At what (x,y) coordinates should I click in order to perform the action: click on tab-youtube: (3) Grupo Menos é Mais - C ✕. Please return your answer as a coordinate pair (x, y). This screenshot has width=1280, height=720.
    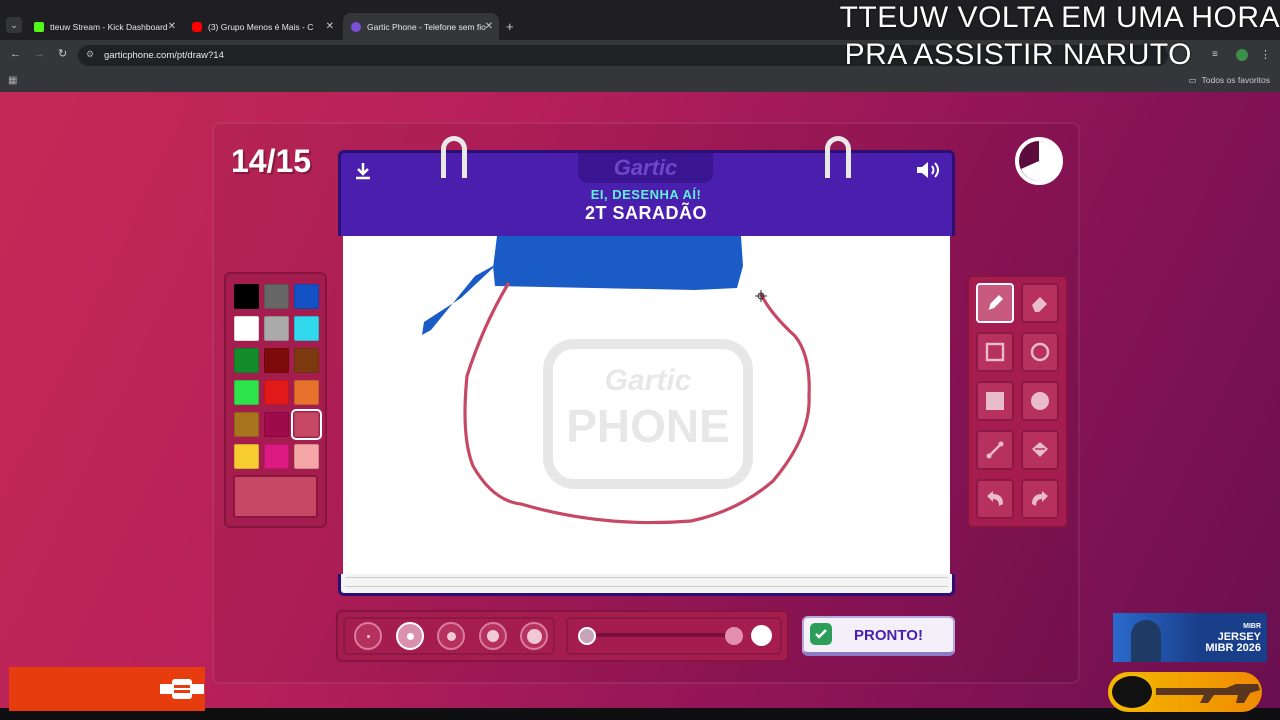
    Looking at the image, I should click on (262, 26).